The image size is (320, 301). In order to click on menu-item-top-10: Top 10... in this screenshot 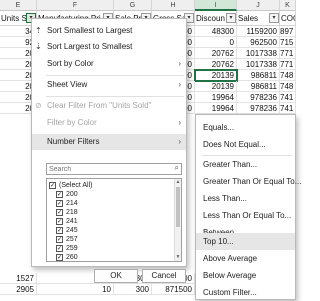, I will do `click(245, 241)`.